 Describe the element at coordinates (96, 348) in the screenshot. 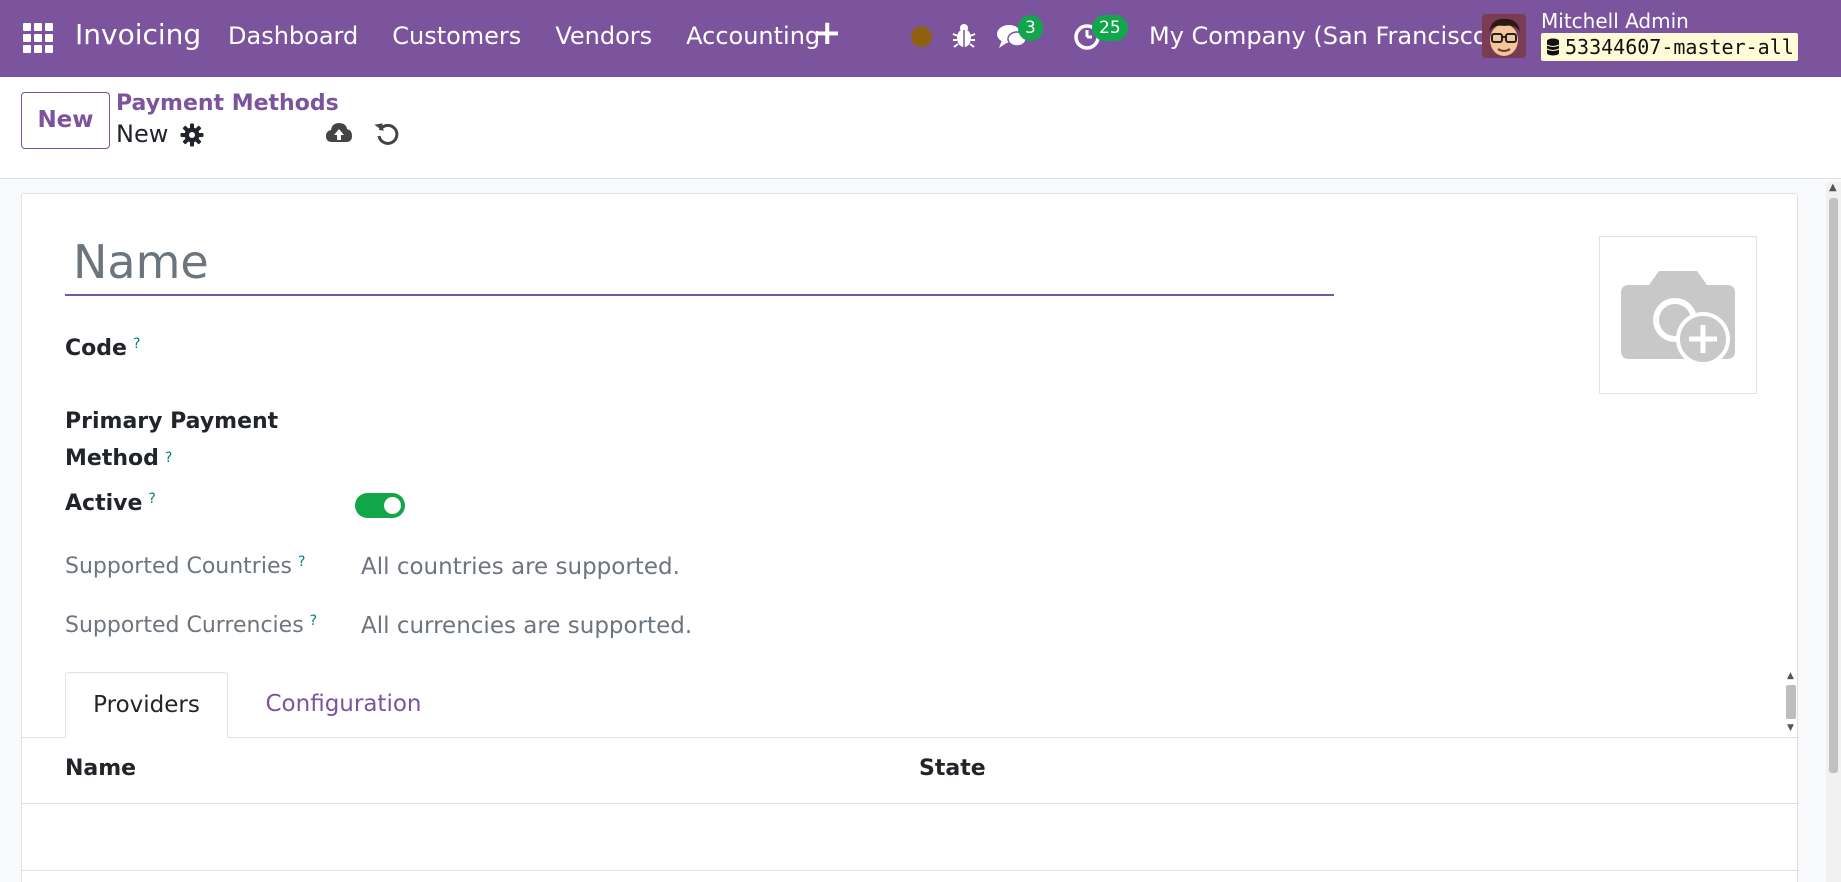

I see `code-label-text: Code` at that location.